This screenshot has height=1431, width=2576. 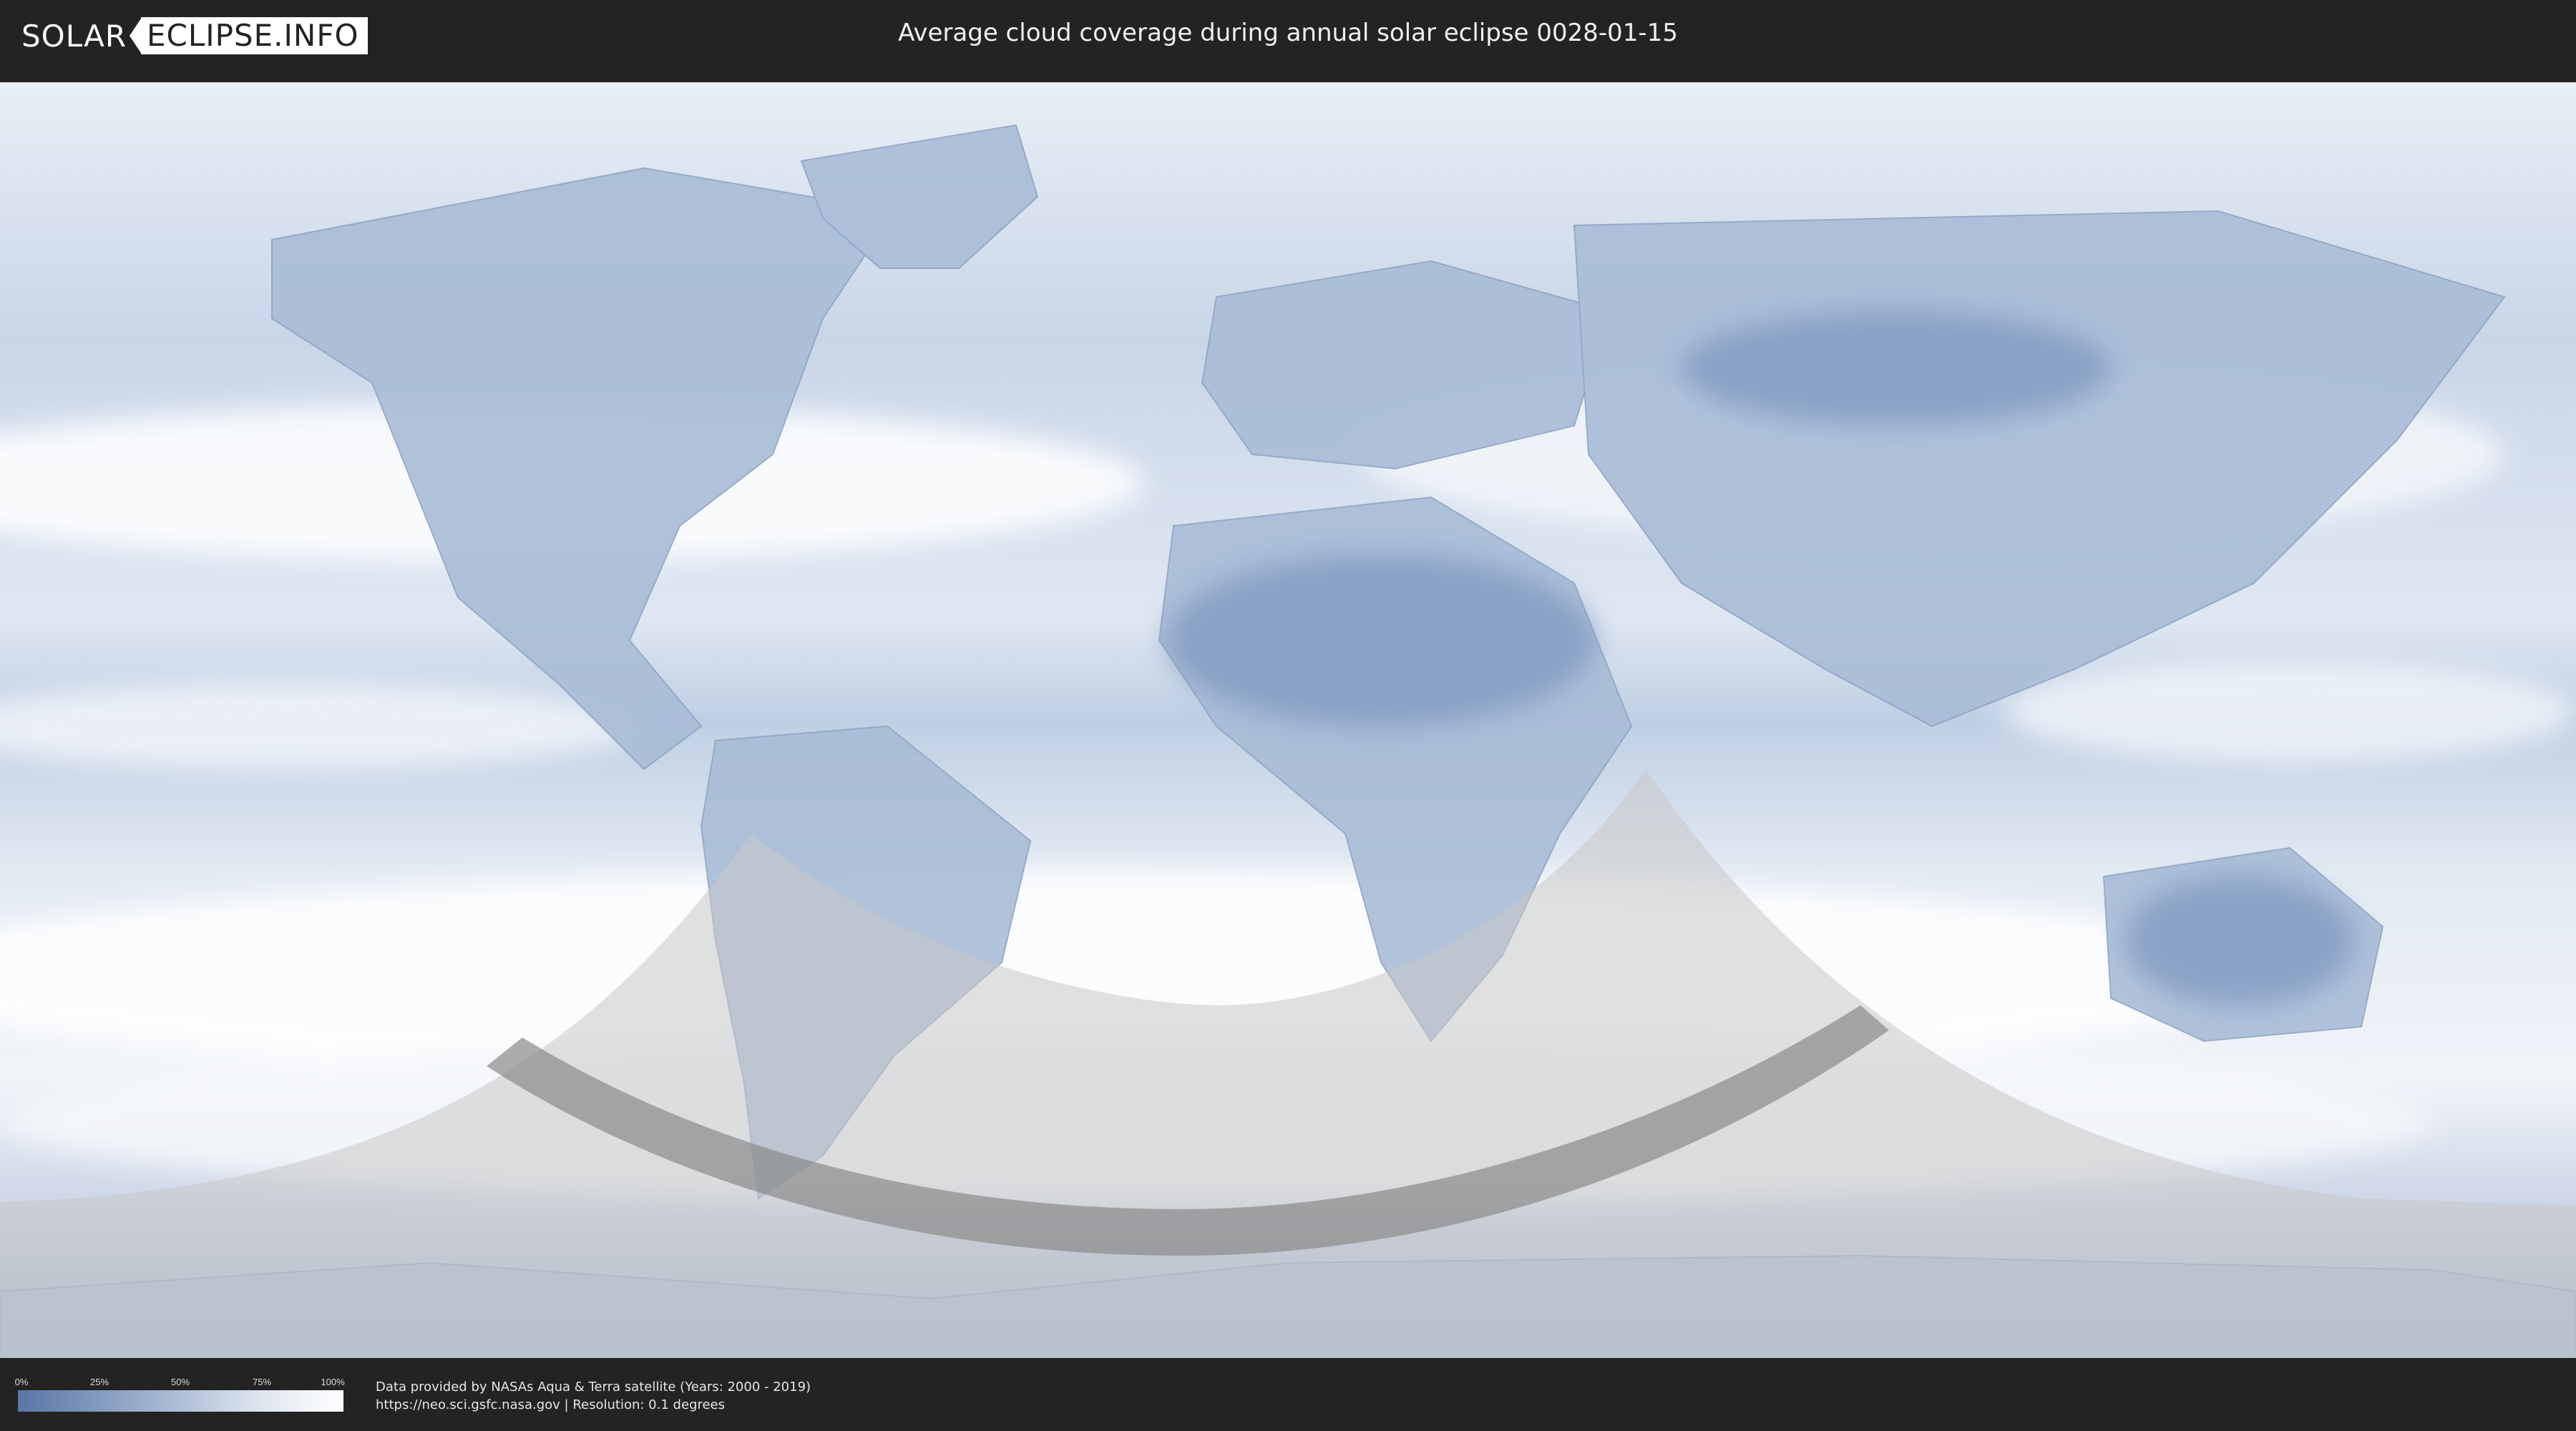 I want to click on legend-tick-50: 50%, so click(x=180, y=1382).